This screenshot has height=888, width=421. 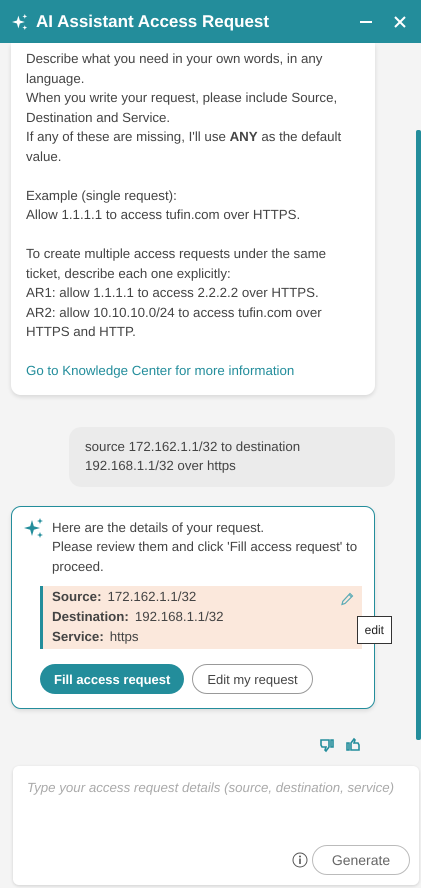 I want to click on thumbs-down-icon, so click(x=328, y=745).